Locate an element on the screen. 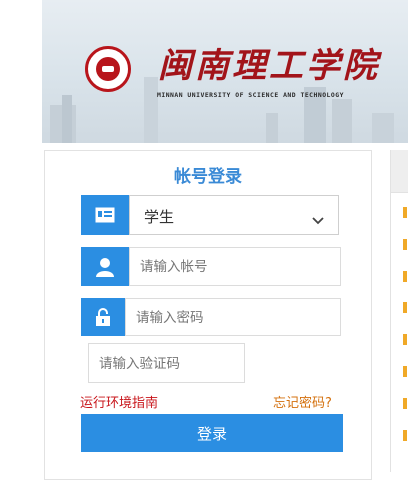 The image size is (408, 480). role-select: 学生 is located at coordinates (234, 215).